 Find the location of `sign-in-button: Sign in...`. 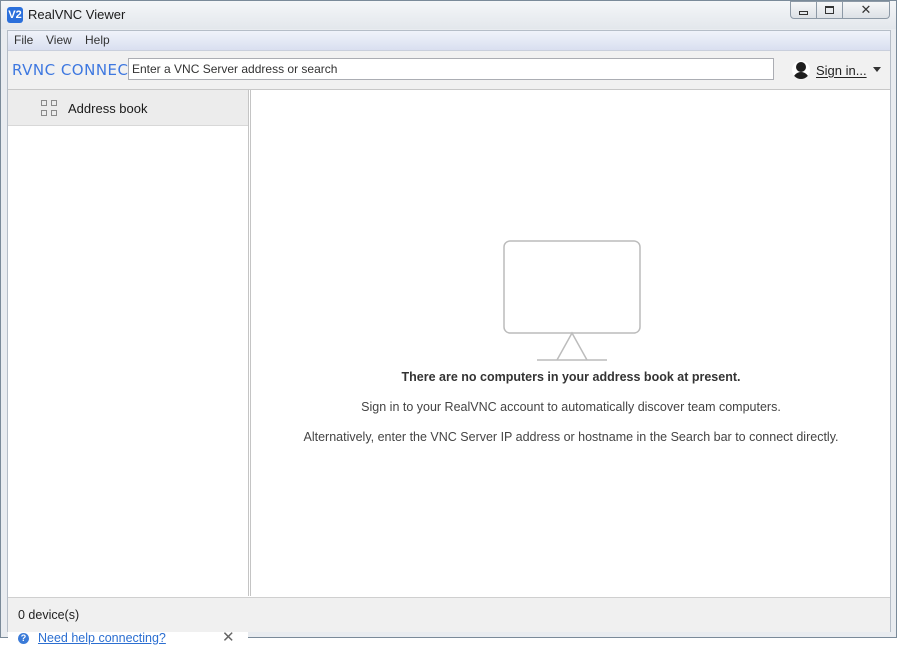

sign-in-button: Sign in... is located at coordinates (829, 70).